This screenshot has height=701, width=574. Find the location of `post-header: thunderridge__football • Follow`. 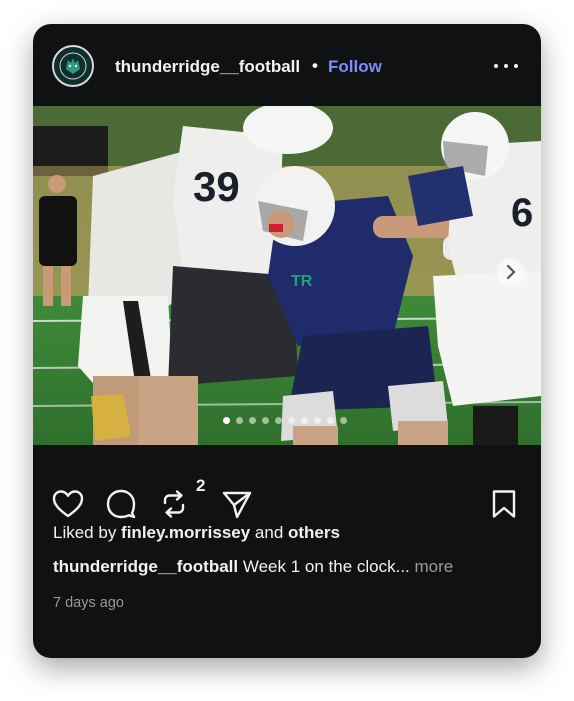

post-header: thunderridge__football • Follow is located at coordinates (287, 65).